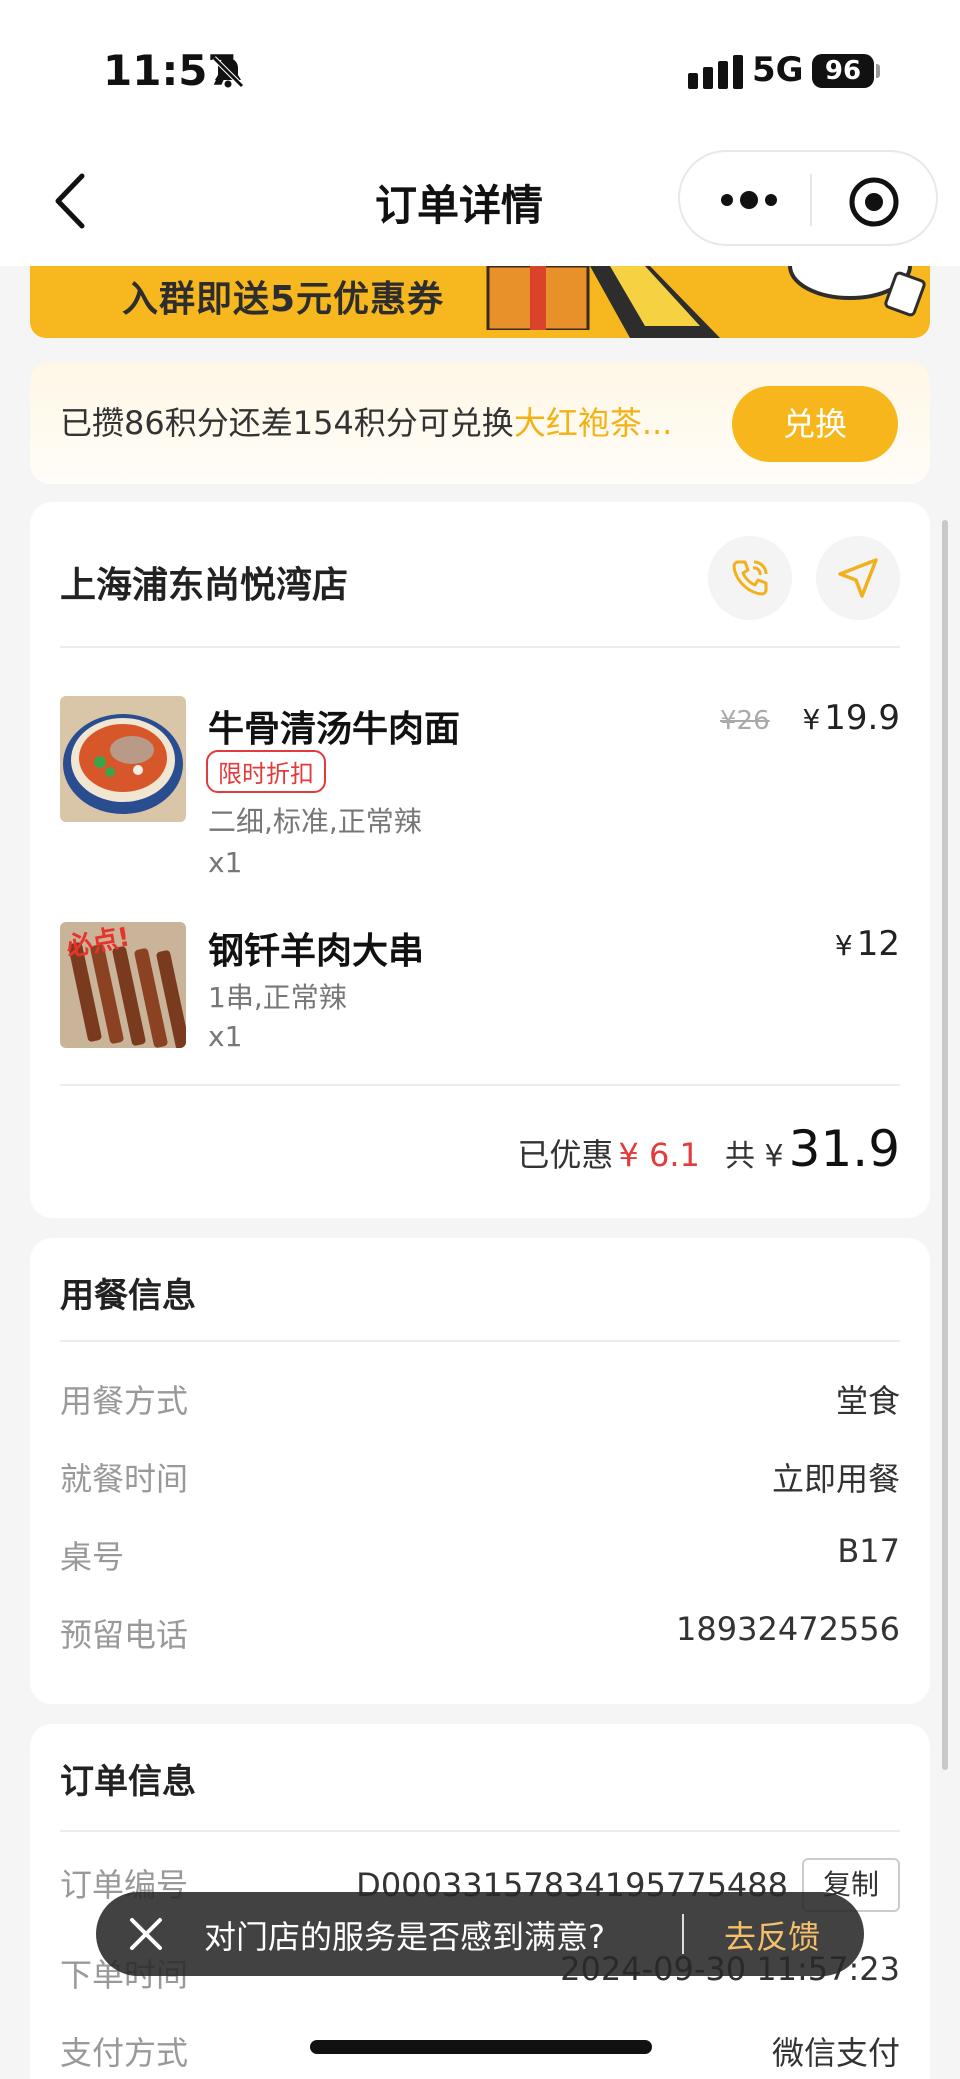 This screenshot has width=960, height=2079. What do you see at coordinates (754, 1156) in the screenshot?
I see `total-label: 共 ¥` at bounding box center [754, 1156].